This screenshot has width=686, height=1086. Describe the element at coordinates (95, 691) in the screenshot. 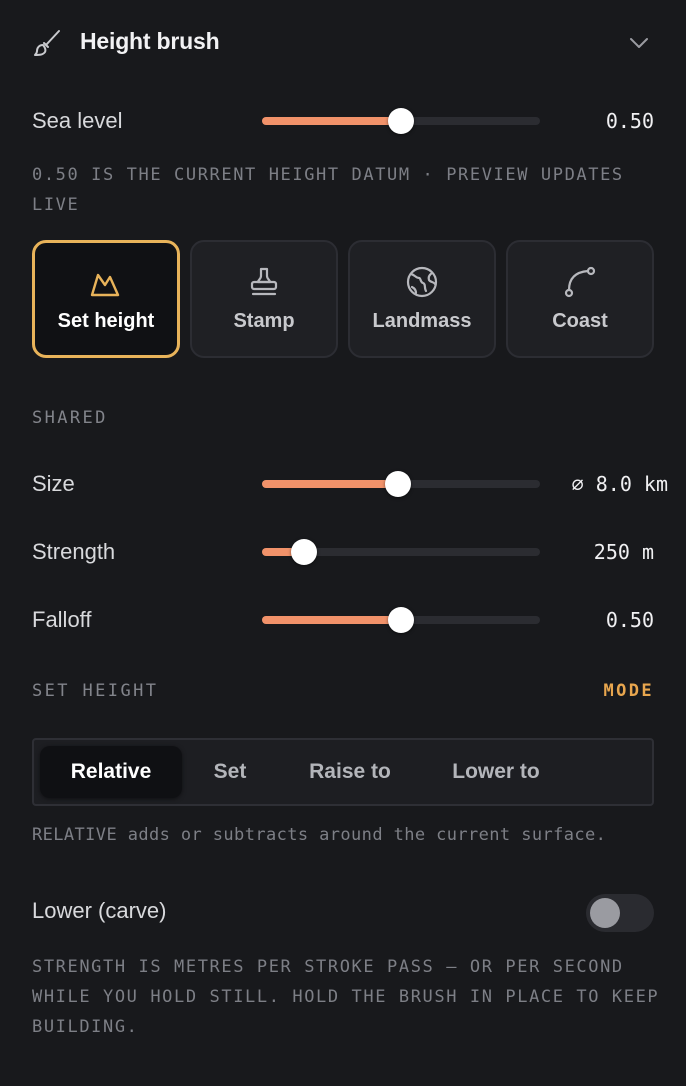

I see `set-height-heading: SET HEIGHT` at that location.